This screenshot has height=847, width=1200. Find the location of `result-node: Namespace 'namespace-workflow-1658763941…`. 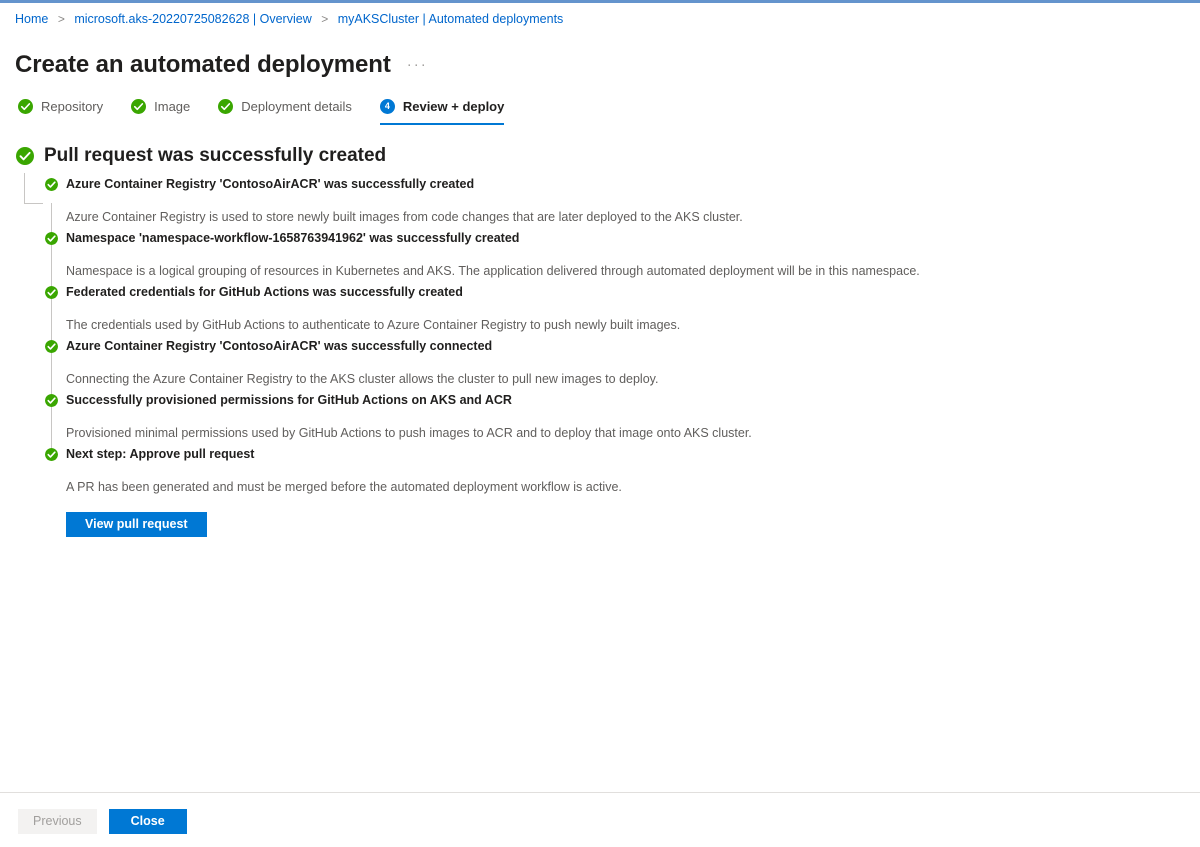

result-node: Namespace 'namespace-workflow-1658763941… is located at coordinates (590, 254).